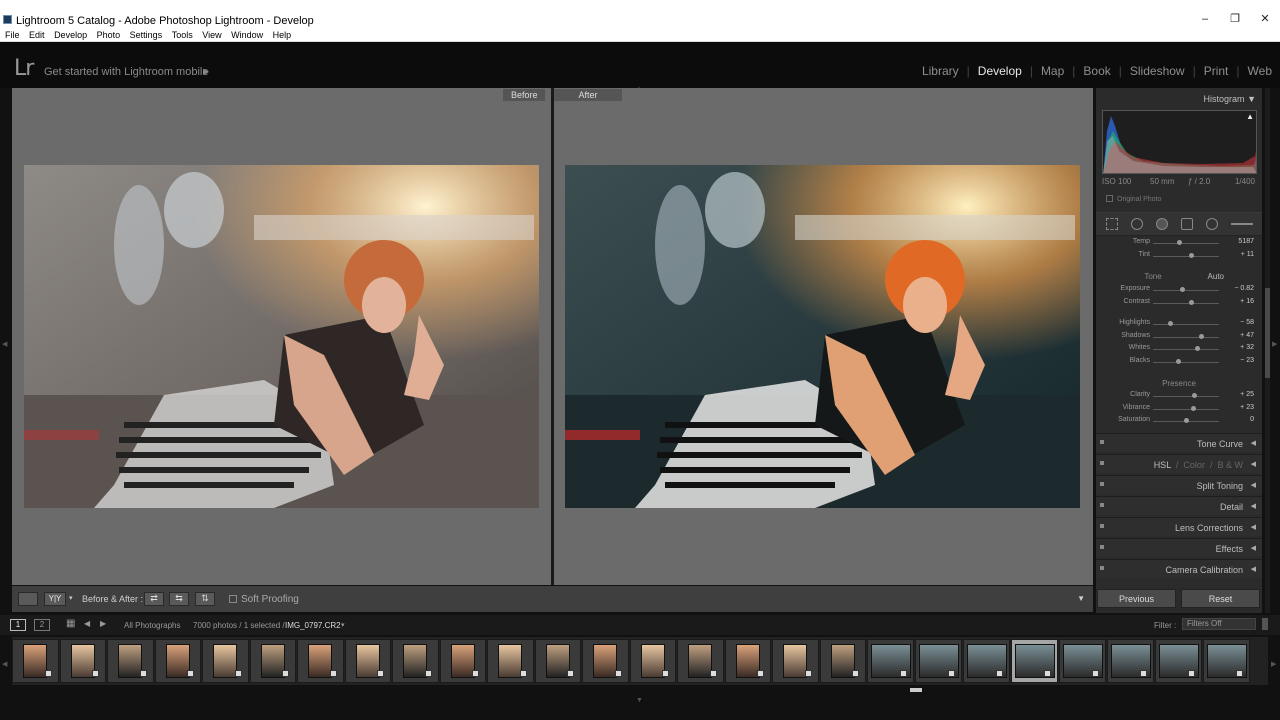 This screenshot has width=1280, height=720. What do you see at coordinates (1216, 71) in the screenshot?
I see `module-print: Print` at bounding box center [1216, 71].